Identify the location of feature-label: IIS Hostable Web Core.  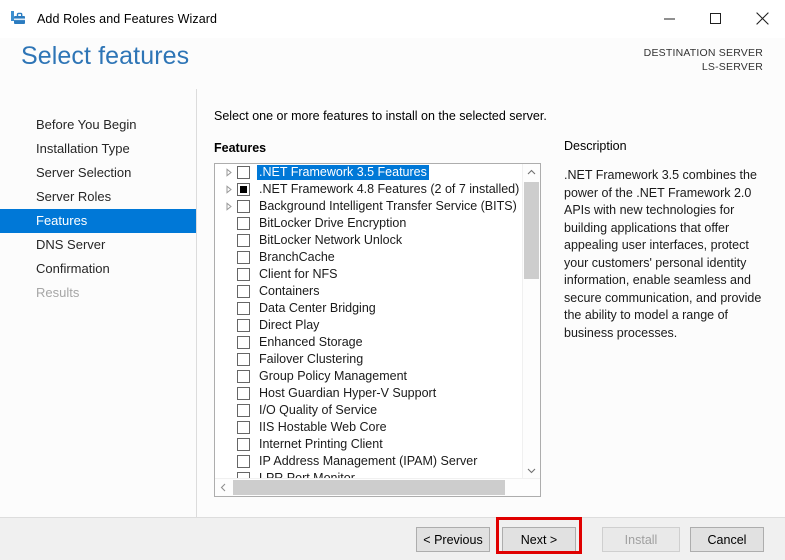
(323, 427).